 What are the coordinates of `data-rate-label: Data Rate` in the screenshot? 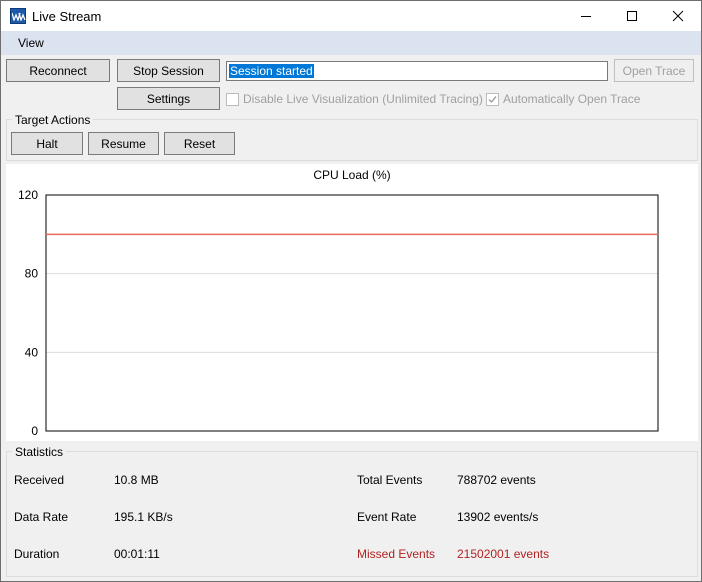 It's located at (41, 517).